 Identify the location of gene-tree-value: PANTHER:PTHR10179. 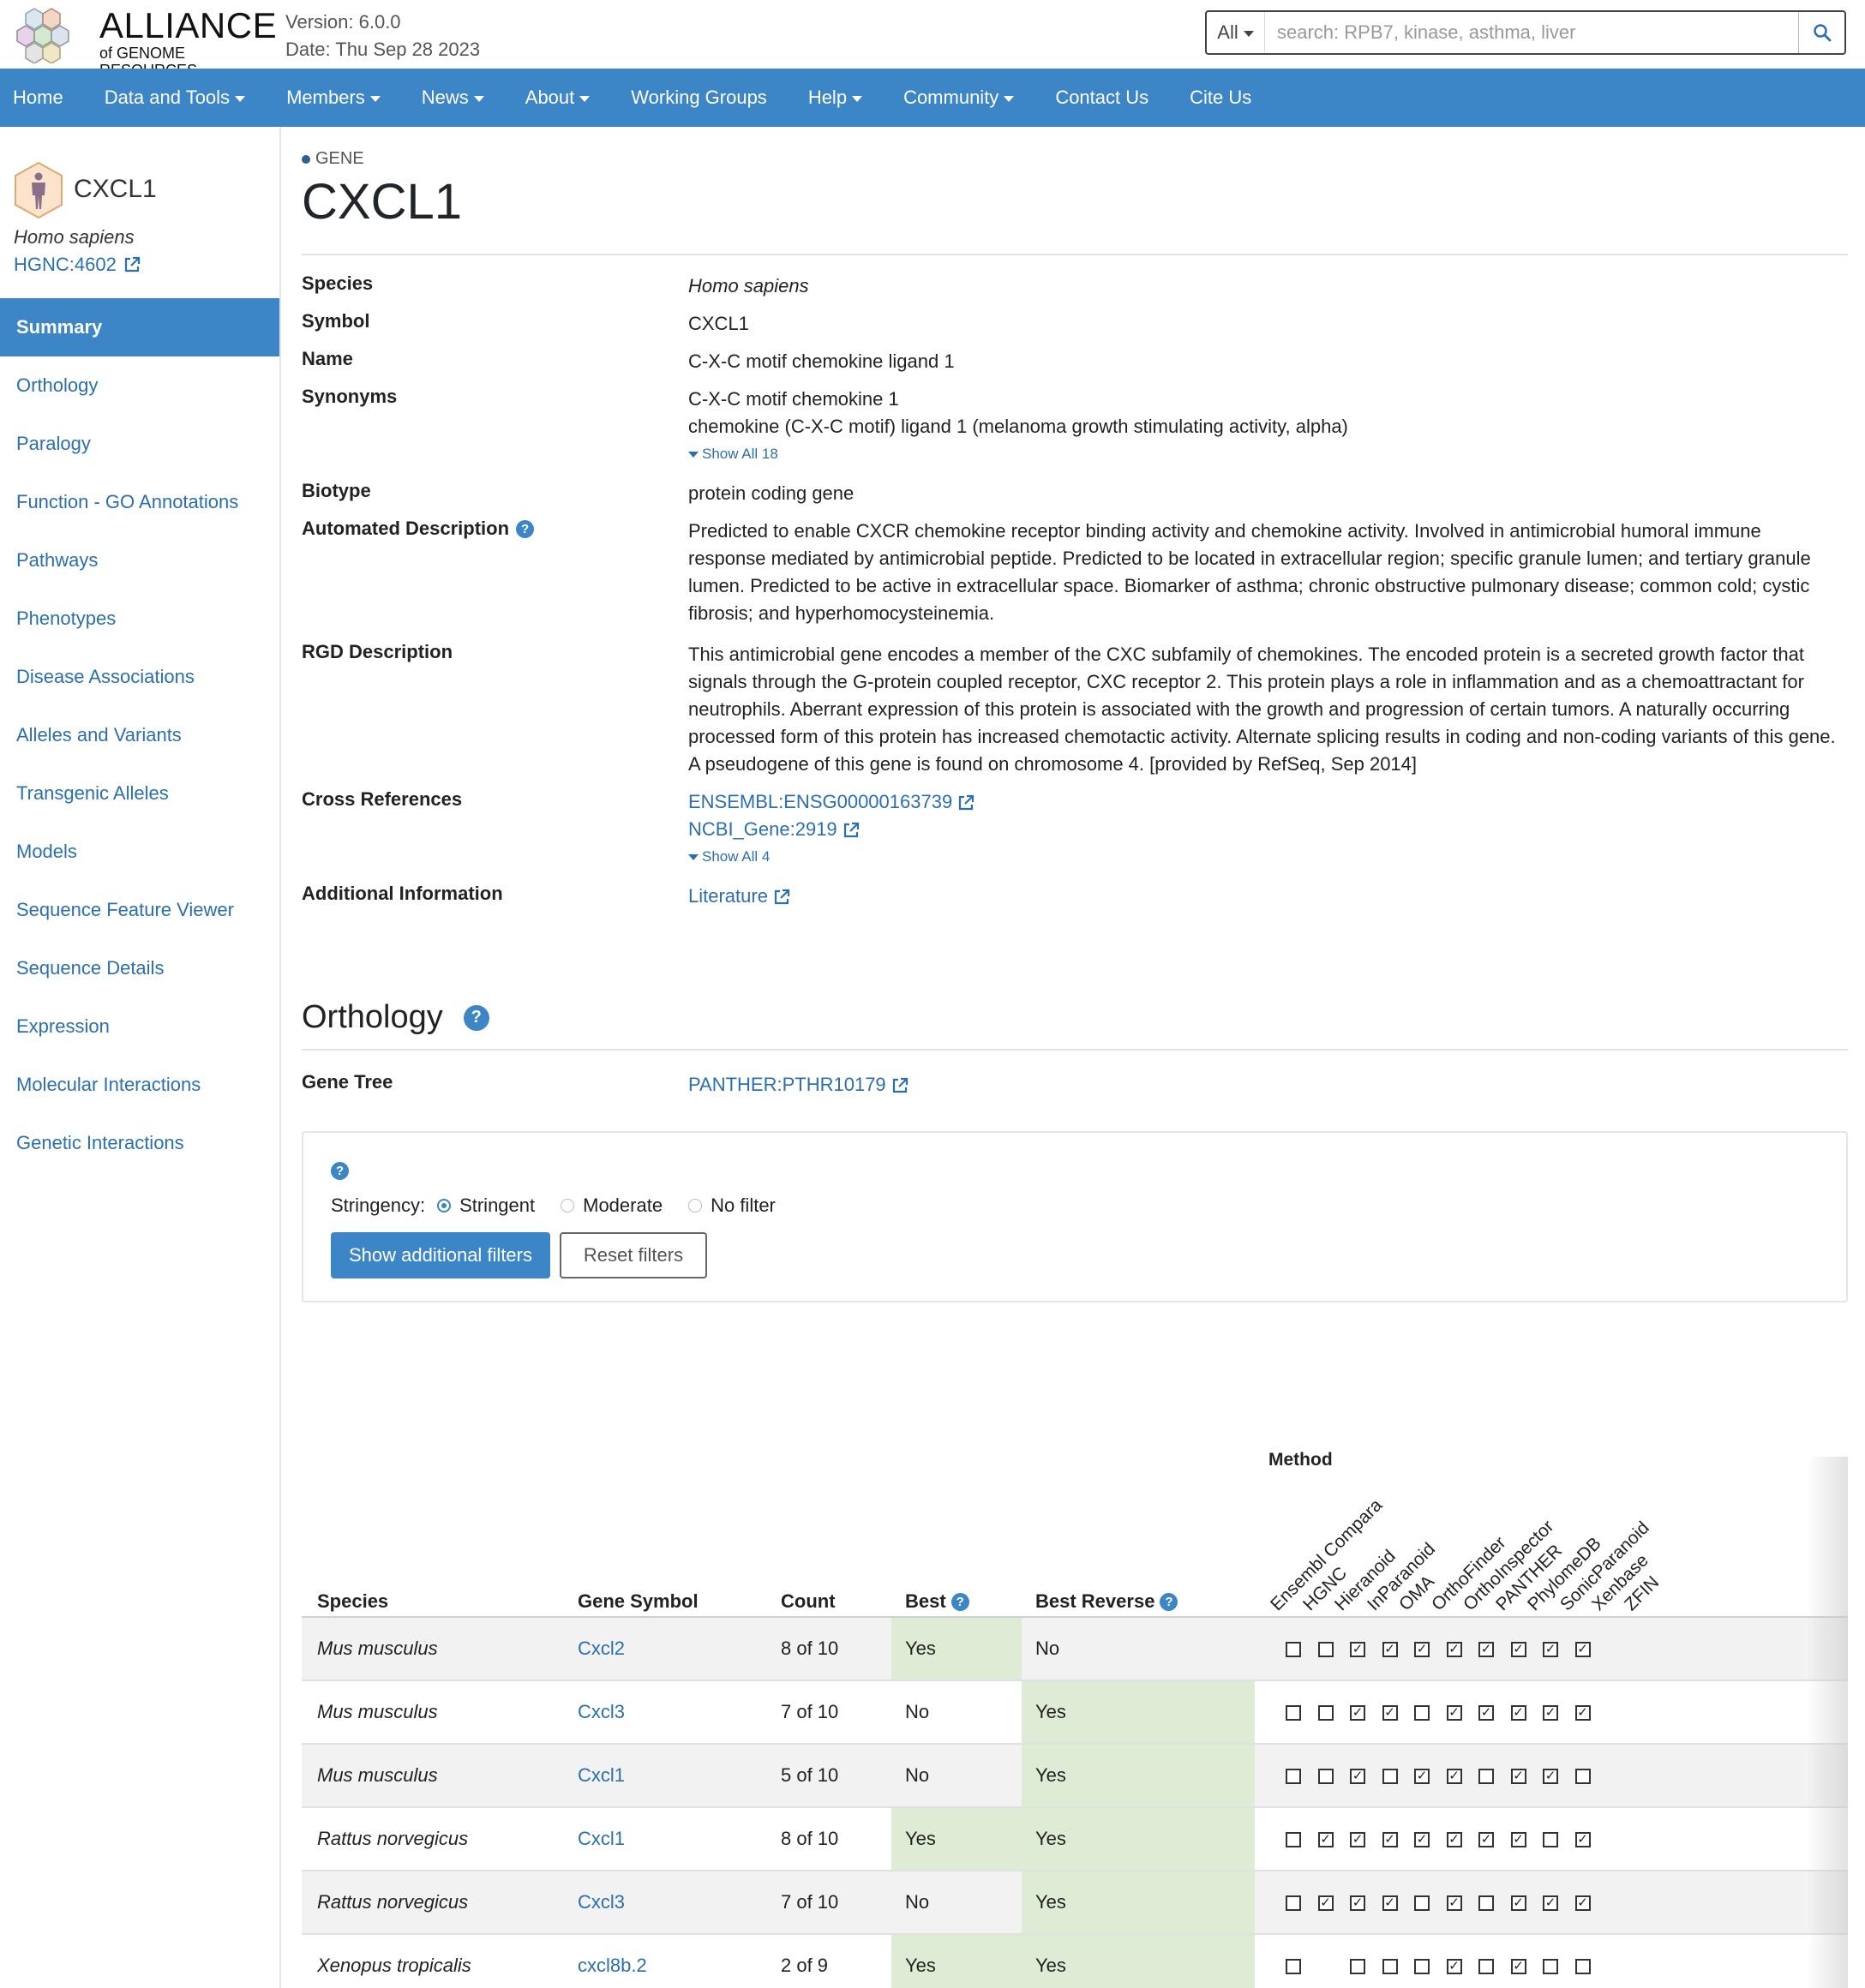
(1262, 1085).